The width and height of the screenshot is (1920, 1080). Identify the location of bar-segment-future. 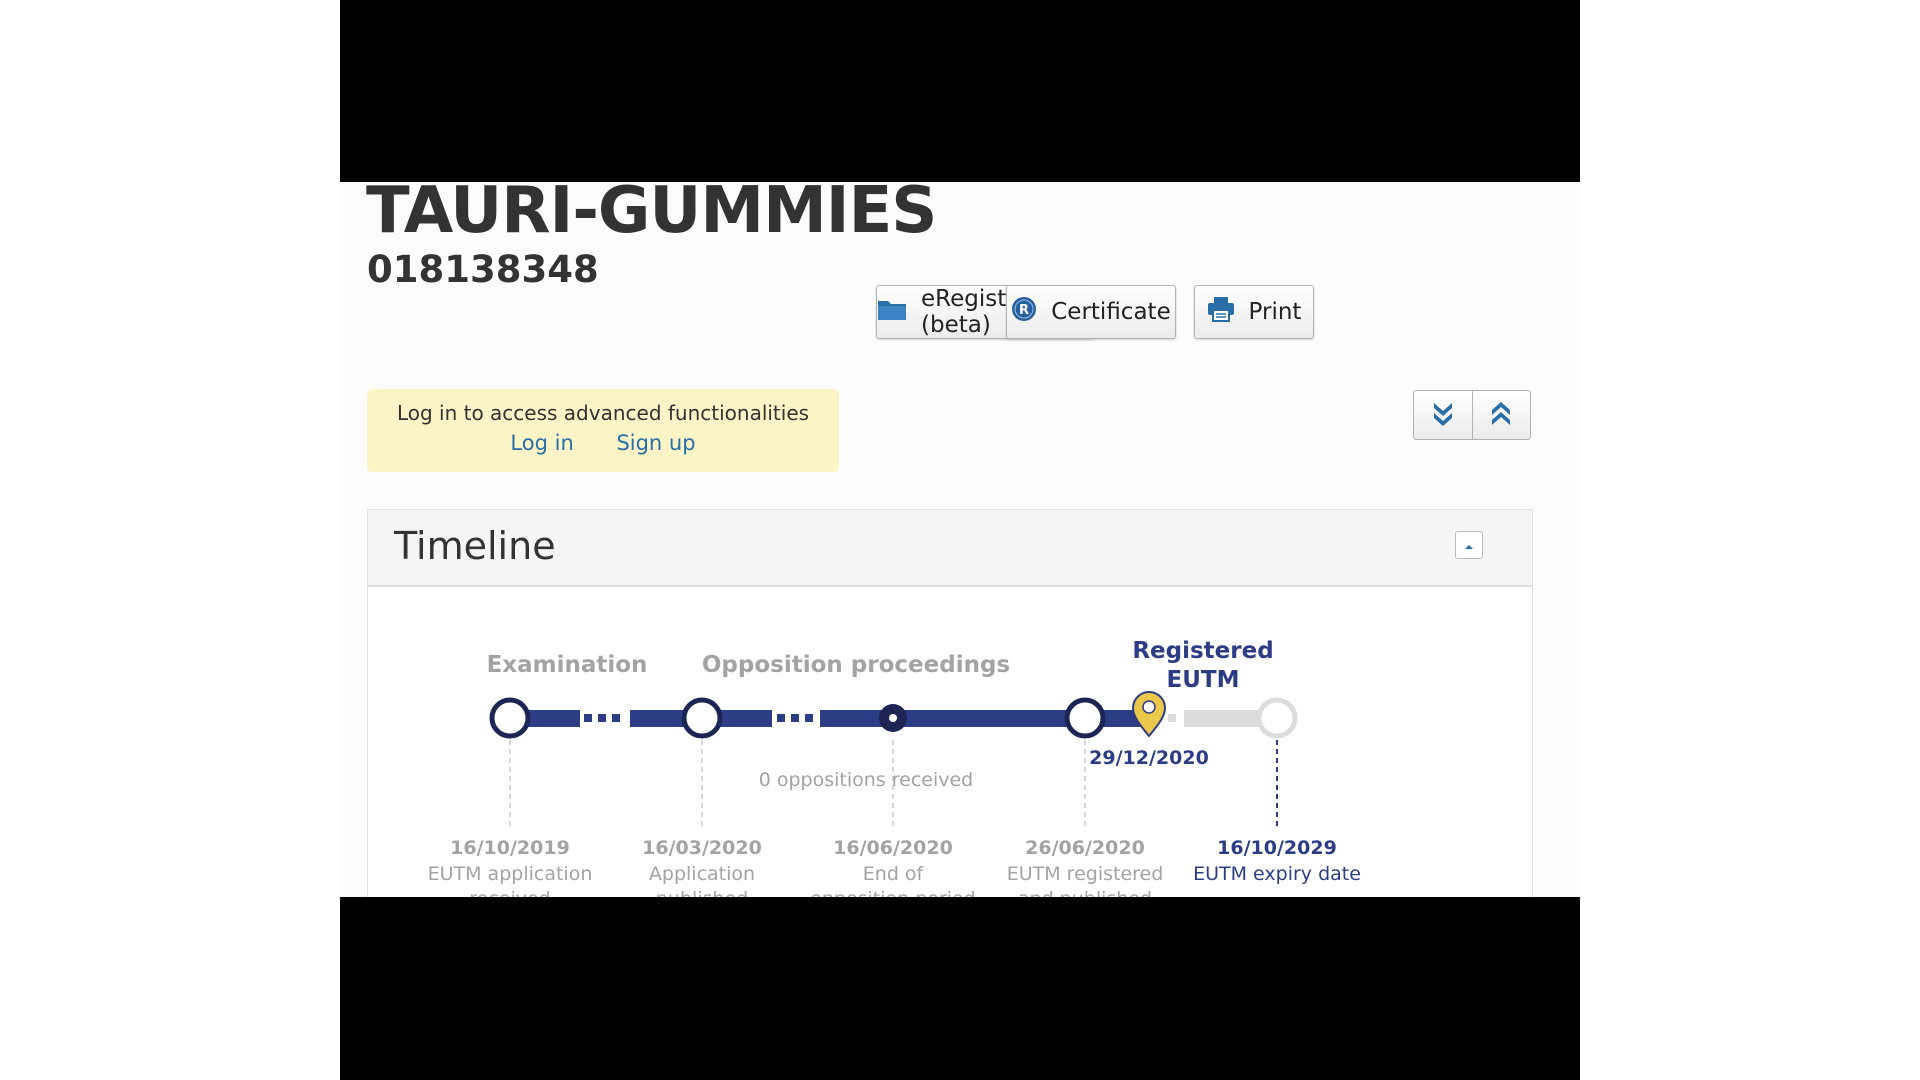
(1224, 718).